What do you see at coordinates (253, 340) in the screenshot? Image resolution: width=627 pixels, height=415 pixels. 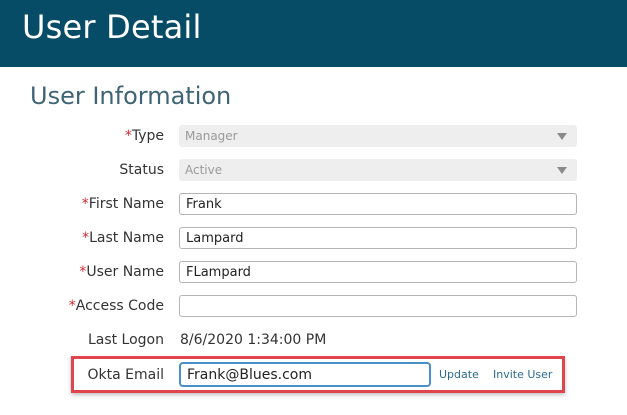 I see `last-logon-value: 8/6/2020 1:34:00 PM` at bounding box center [253, 340].